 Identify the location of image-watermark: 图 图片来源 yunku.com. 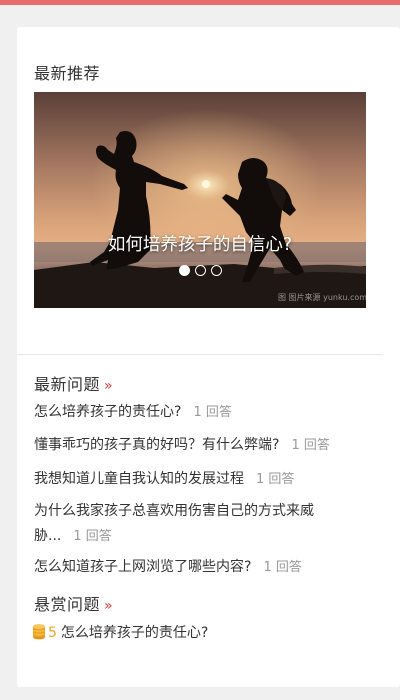
(322, 297).